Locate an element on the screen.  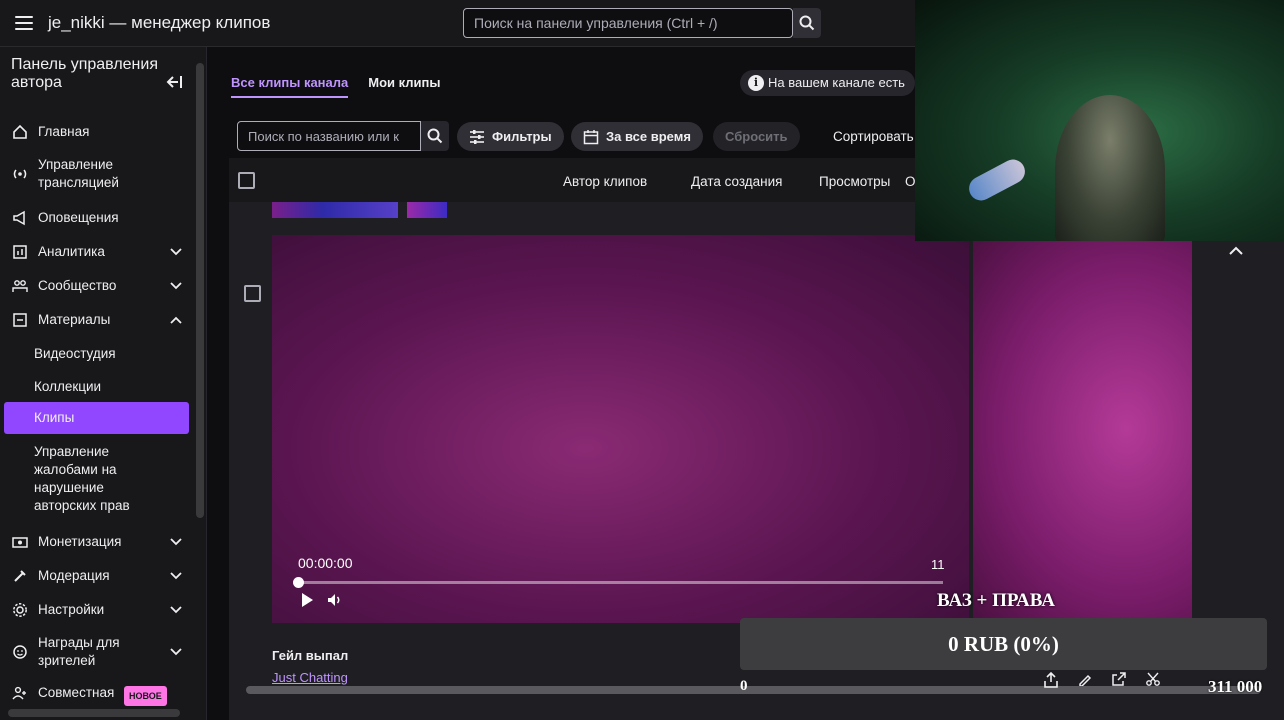
reset-button: Сбросить is located at coordinates (756, 136).